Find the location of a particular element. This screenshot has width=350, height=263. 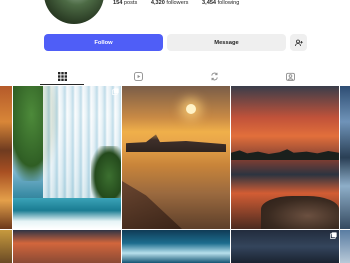

following-label: following is located at coordinates (228, 3).